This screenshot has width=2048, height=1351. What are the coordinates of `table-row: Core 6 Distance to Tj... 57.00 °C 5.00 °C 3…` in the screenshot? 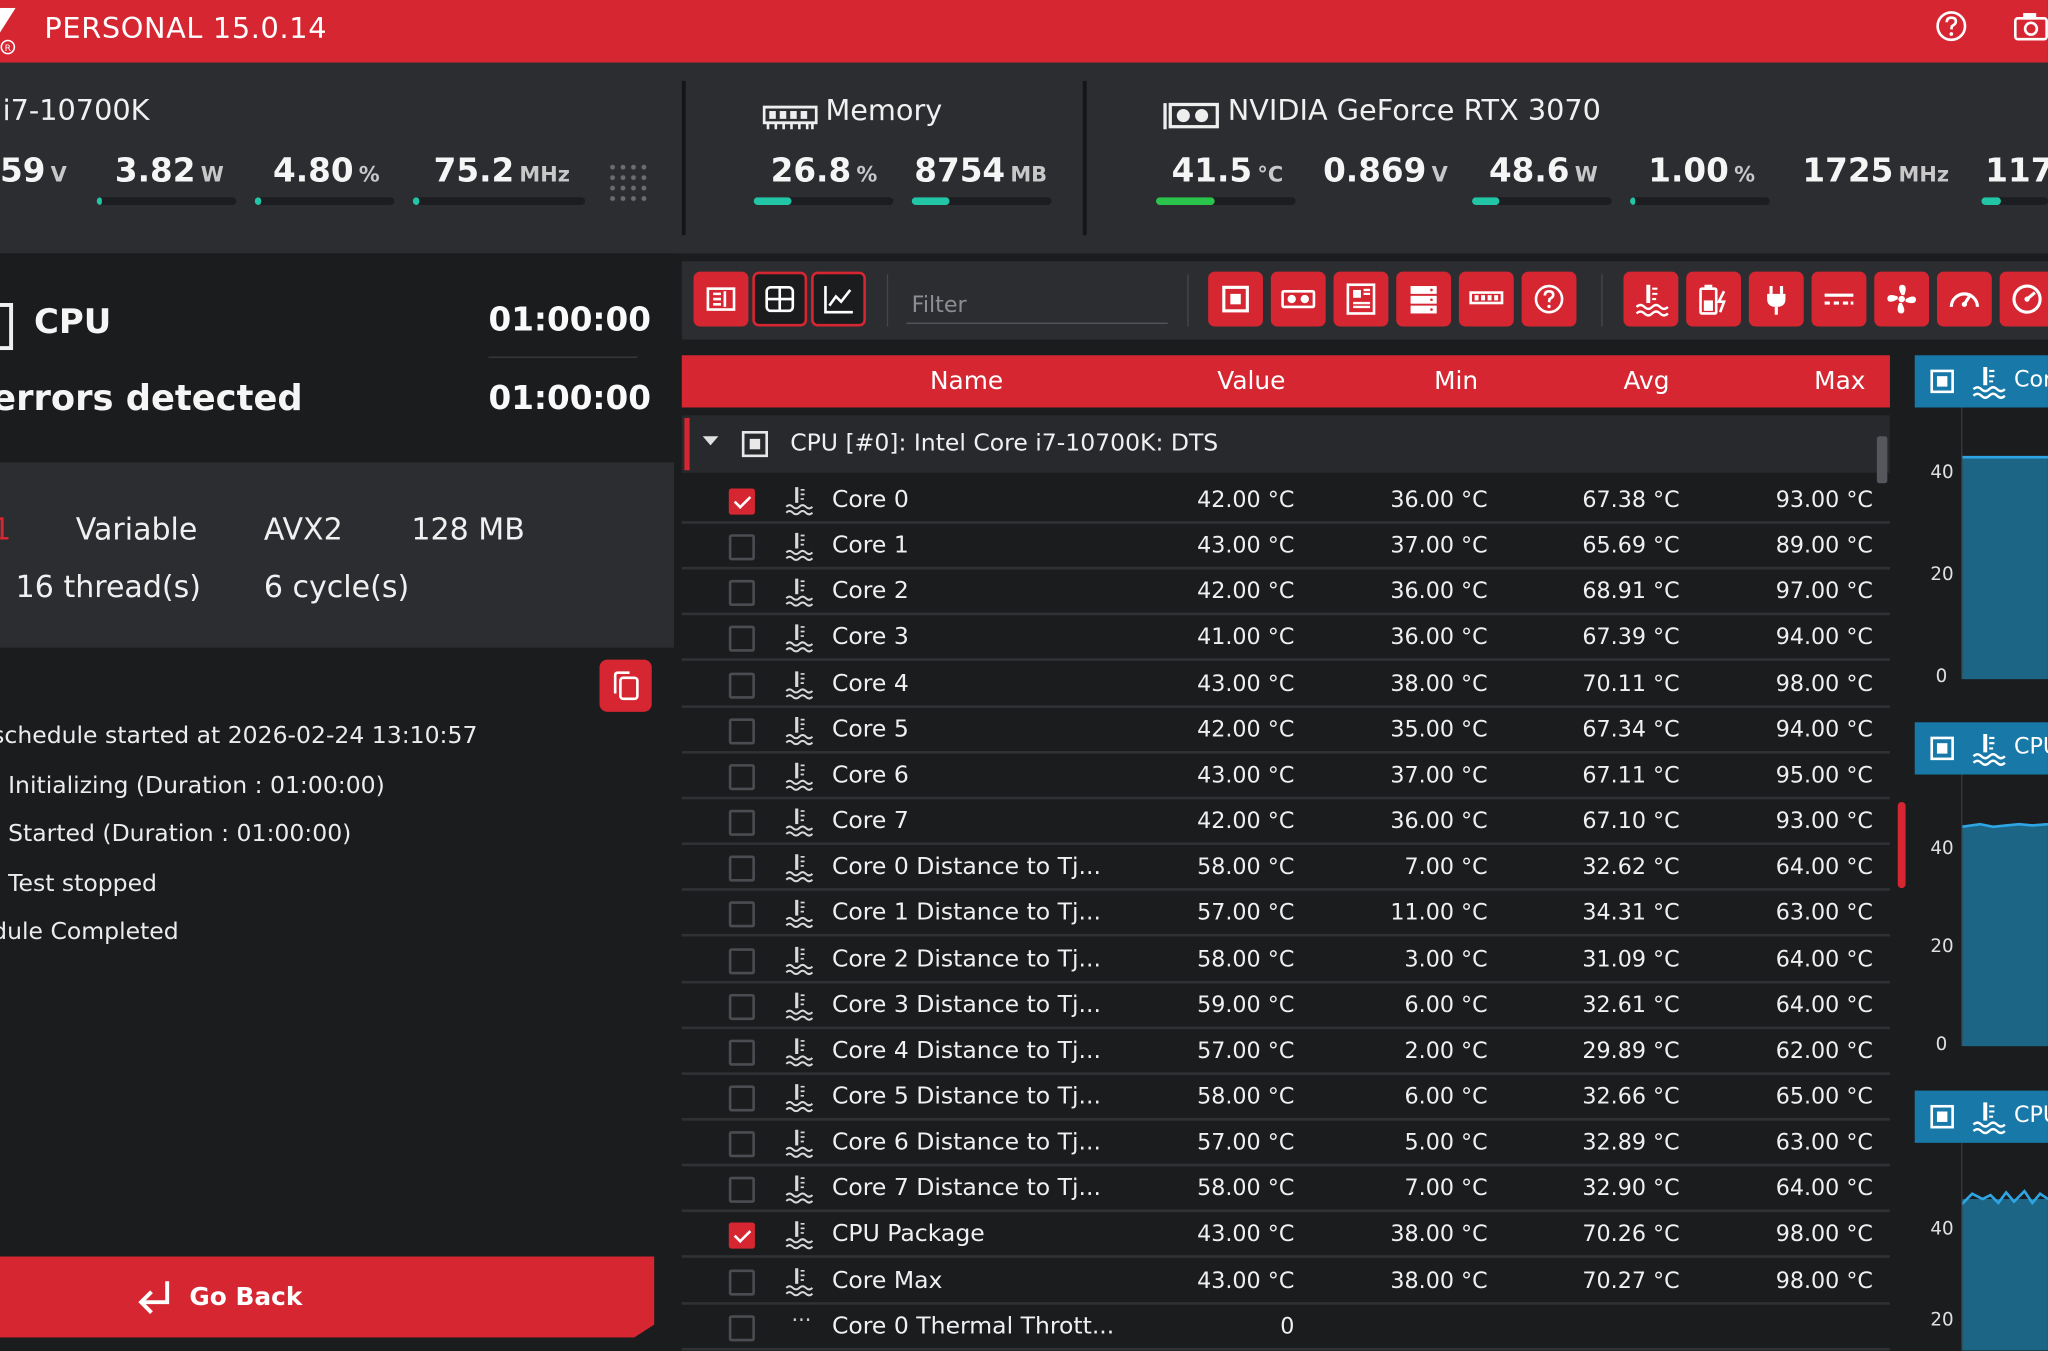 It's located at (1285, 1144).